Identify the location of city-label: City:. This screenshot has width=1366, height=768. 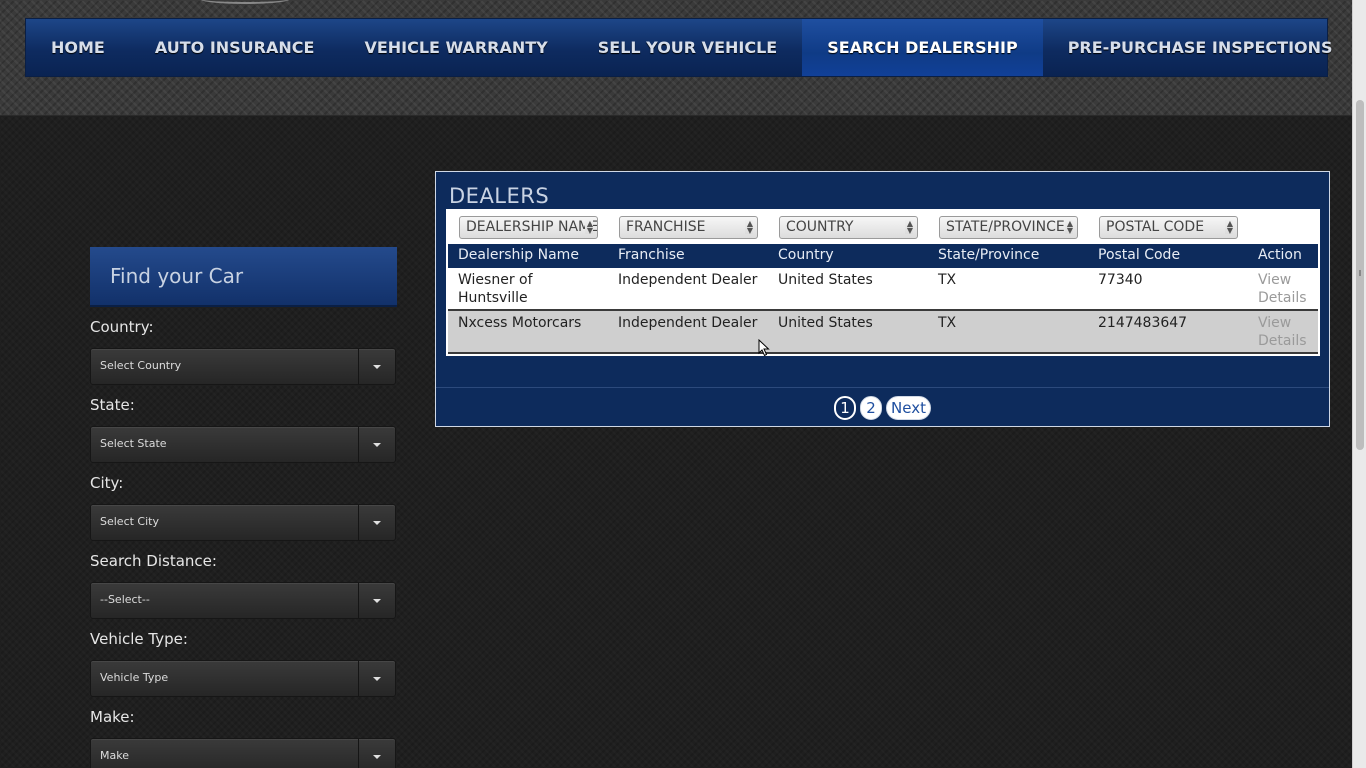
(107, 483).